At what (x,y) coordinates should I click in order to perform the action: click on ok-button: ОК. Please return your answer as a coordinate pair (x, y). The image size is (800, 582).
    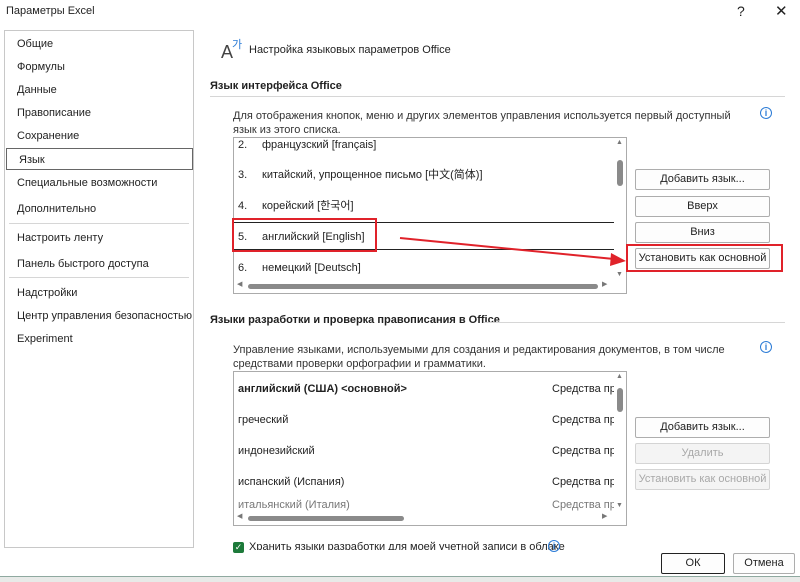
    Looking at the image, I should click on (693, 563).